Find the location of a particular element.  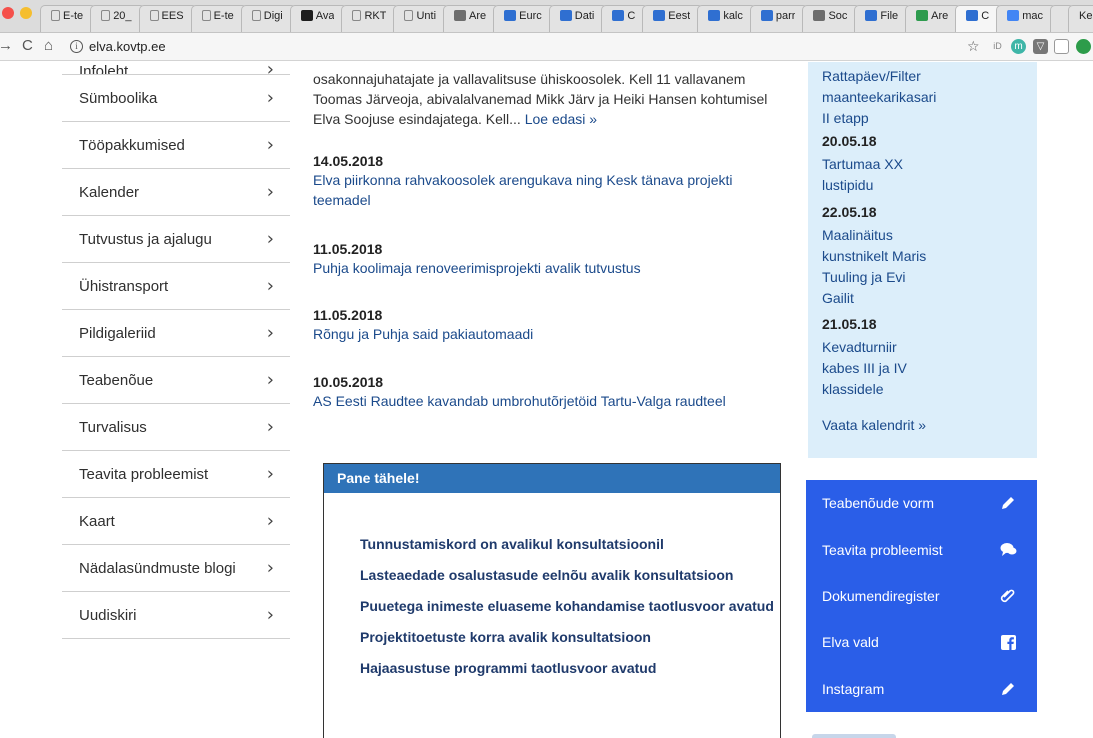

calendar-event-link: Tartumaa XX lustipidu is located at coordinates (922, 175).